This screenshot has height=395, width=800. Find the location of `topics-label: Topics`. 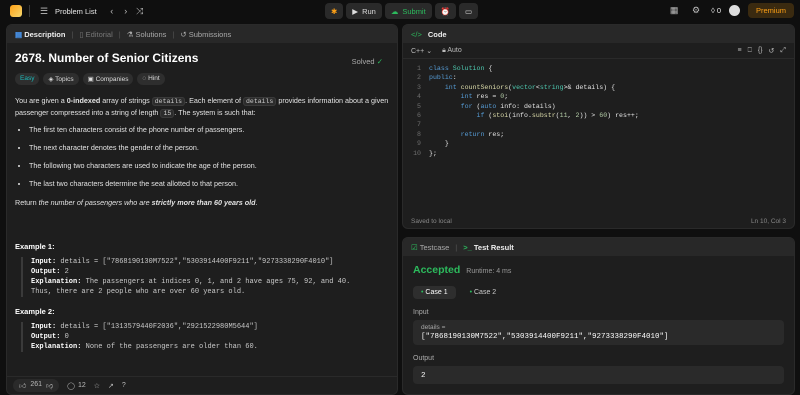

topics-label: Topics is located at coordinates (64, 79).